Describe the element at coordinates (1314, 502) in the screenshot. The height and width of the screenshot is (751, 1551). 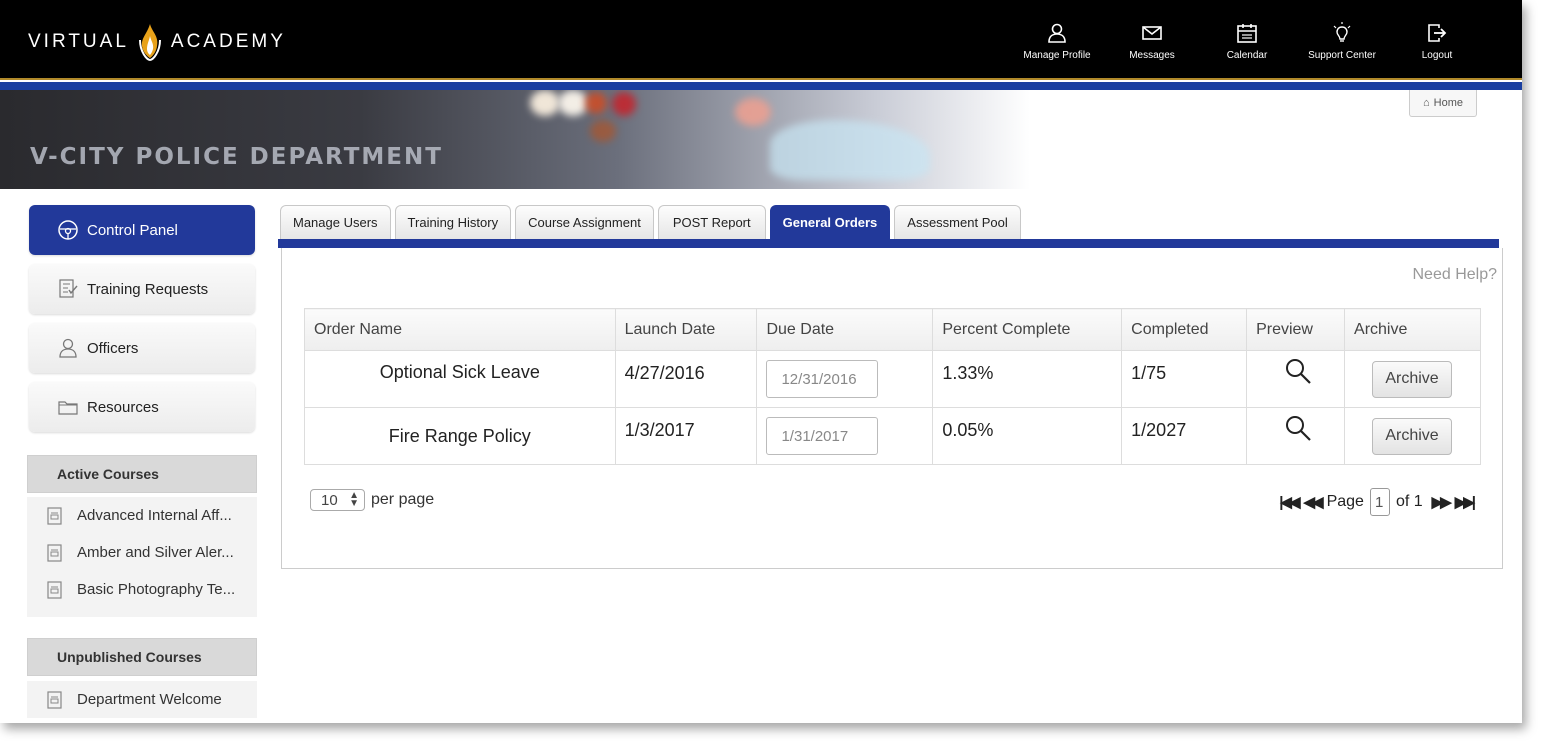
I see `previous-page-icon: ◀◀` at that location.